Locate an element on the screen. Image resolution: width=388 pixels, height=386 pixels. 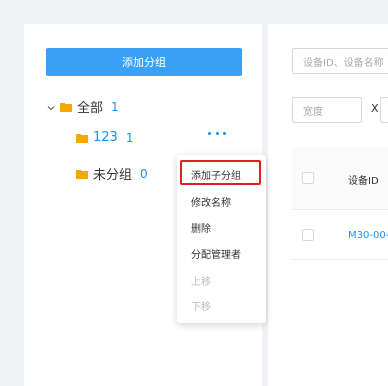
device-id-link: M30-00- is located at coordinates (368, 235).